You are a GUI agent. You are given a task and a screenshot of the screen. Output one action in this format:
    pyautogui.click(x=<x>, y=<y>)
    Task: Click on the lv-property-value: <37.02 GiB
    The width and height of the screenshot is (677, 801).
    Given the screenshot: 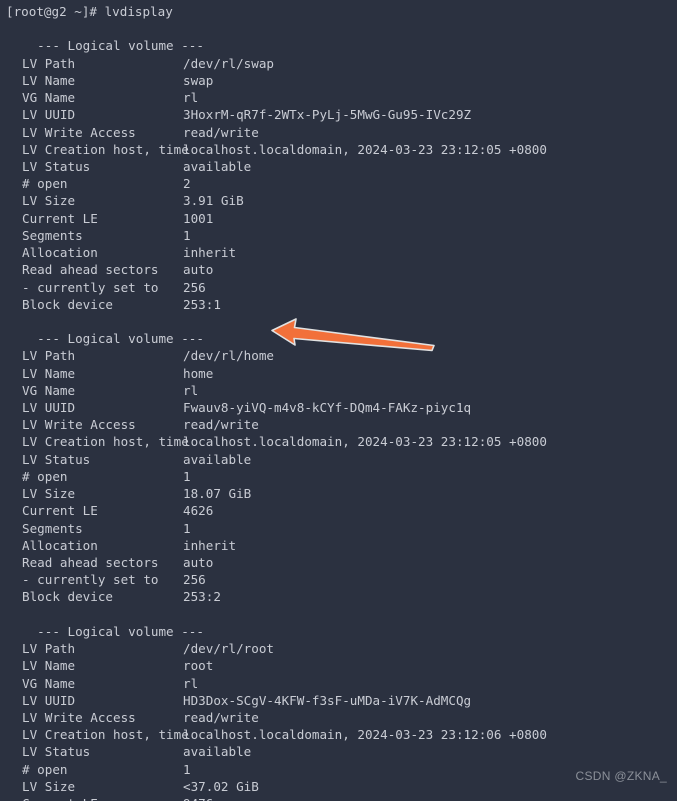 What is the action you would take?
    pyautogui.click(x=221, y=786)
    